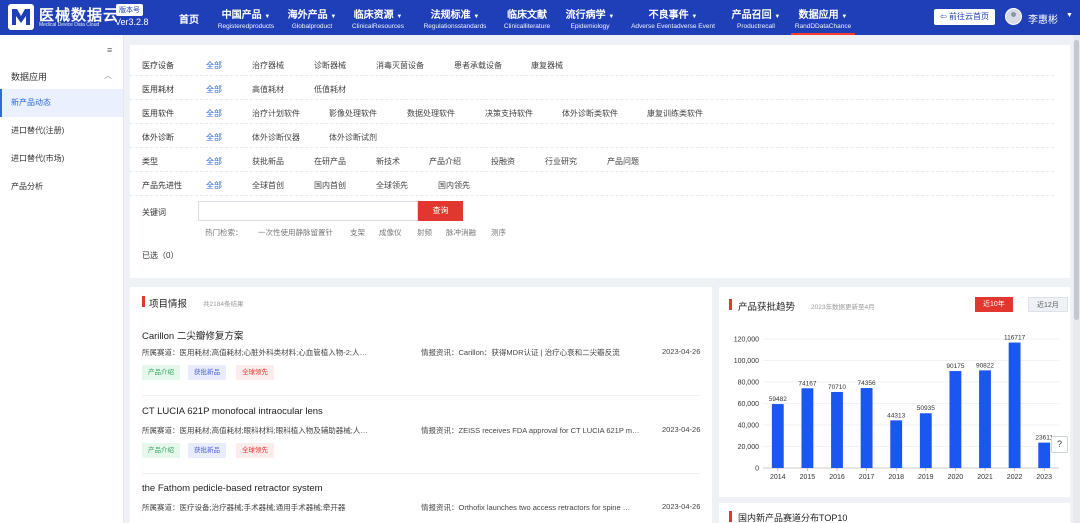  I want to click on filter-option: 获批新品, so click(268, 161).